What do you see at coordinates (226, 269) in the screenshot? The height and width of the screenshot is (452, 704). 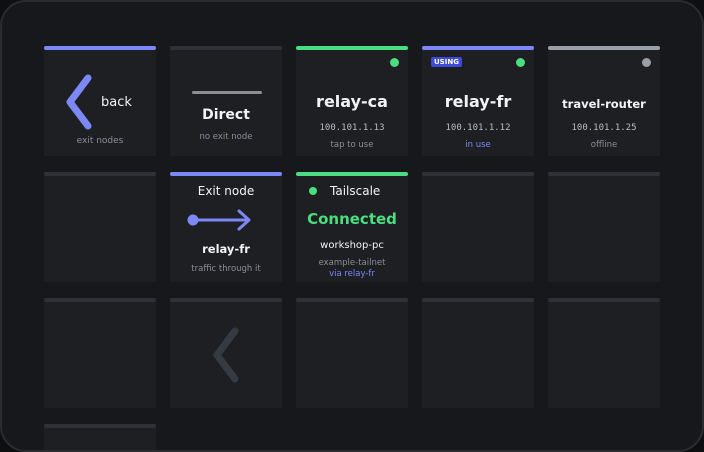 I see `exit-node-sub: traffic through it` at bounding box center [226, 269].